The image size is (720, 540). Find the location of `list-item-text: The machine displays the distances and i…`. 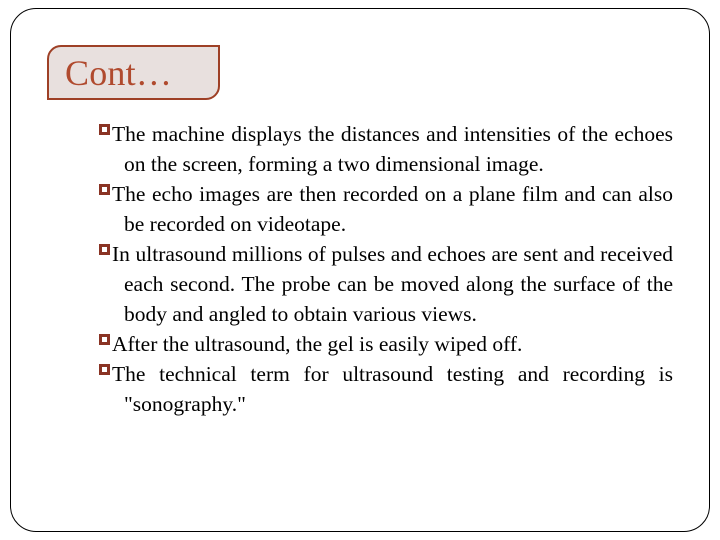

list-item-text: The machine displays the distances and i… is located at coordinates (392, 149).